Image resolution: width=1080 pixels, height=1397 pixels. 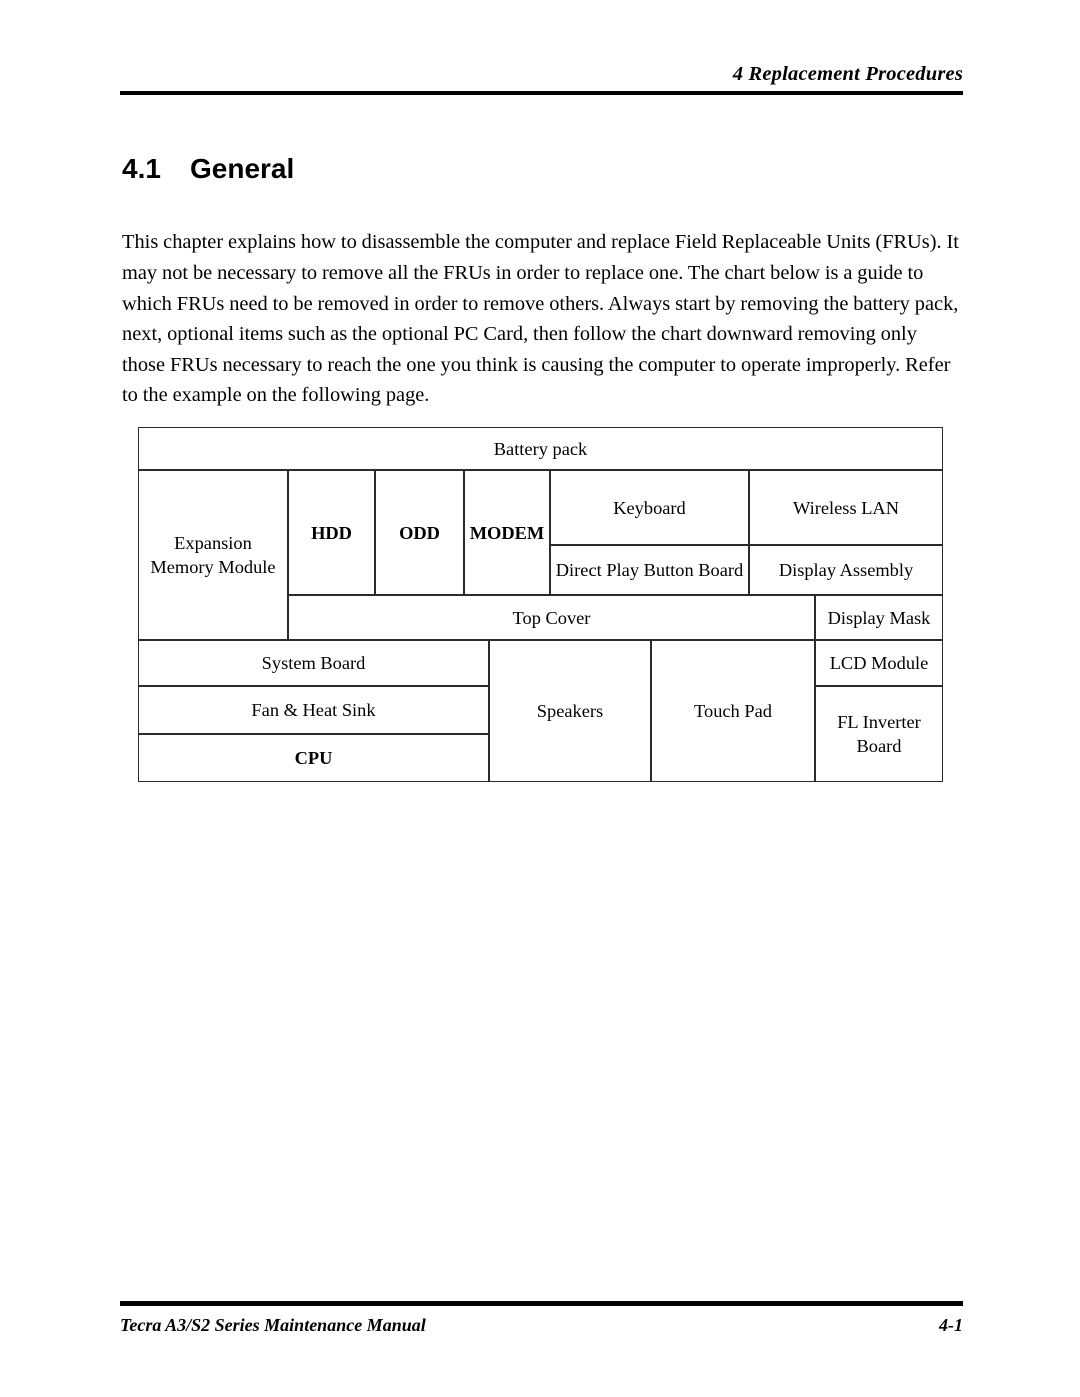 I want to click on fru-cell-speakers: Speakers, so click(x=570, y=711).